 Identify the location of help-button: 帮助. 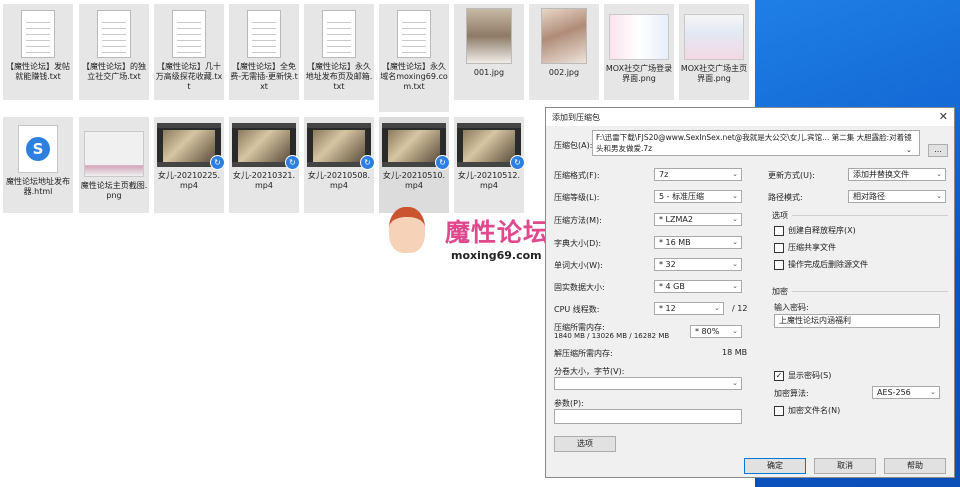
(915, 466).